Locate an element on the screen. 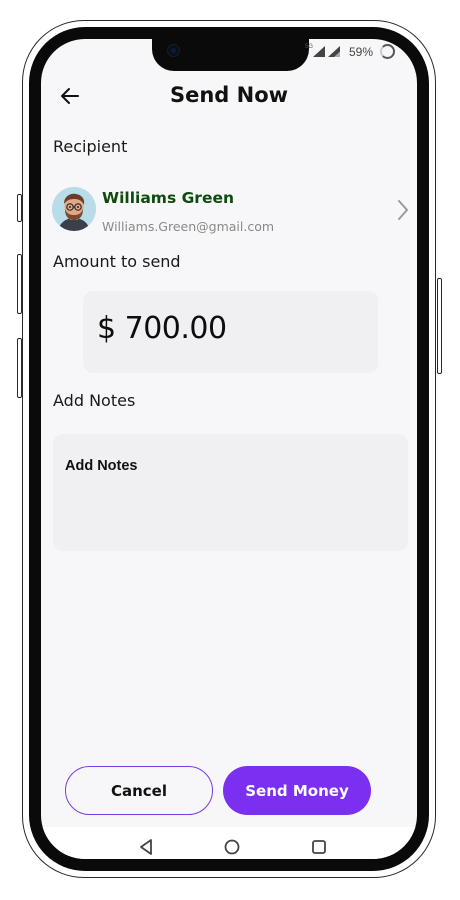  cancel-button: Cancel is located at coordinates (139, 790).